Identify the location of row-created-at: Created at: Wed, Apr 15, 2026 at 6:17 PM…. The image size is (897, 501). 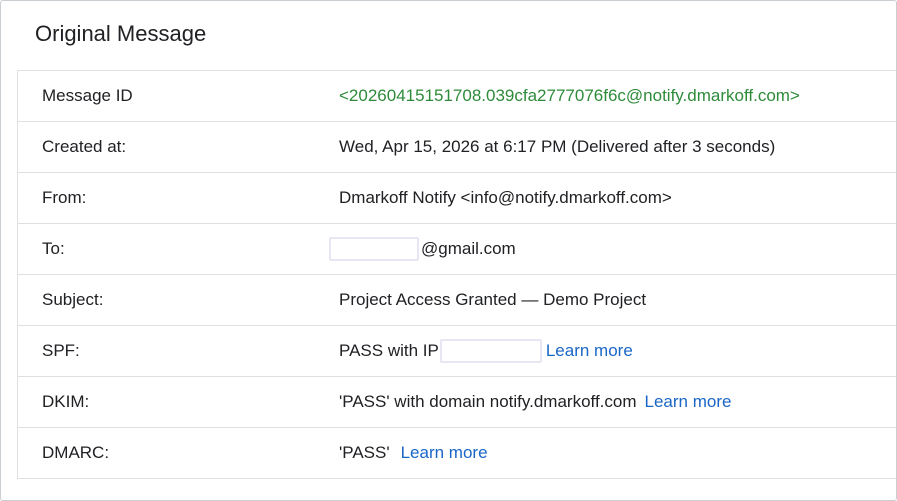
(457, 147).